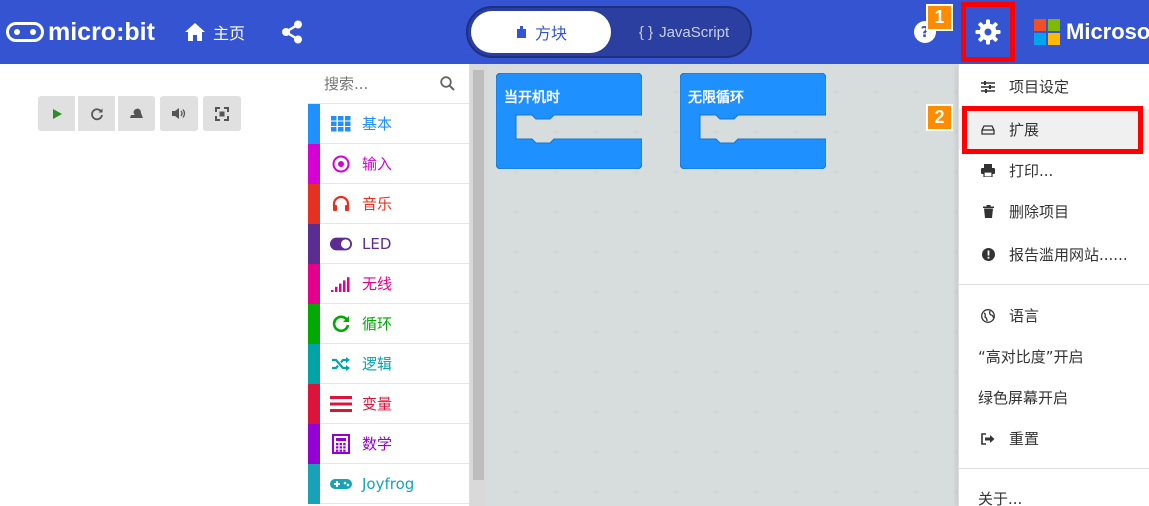 The width and height of the screenshot is (1149, 506). Describe the element at coordinates (753, 121) in the screenshot. I see `forever-block: 无限循环` at that location.